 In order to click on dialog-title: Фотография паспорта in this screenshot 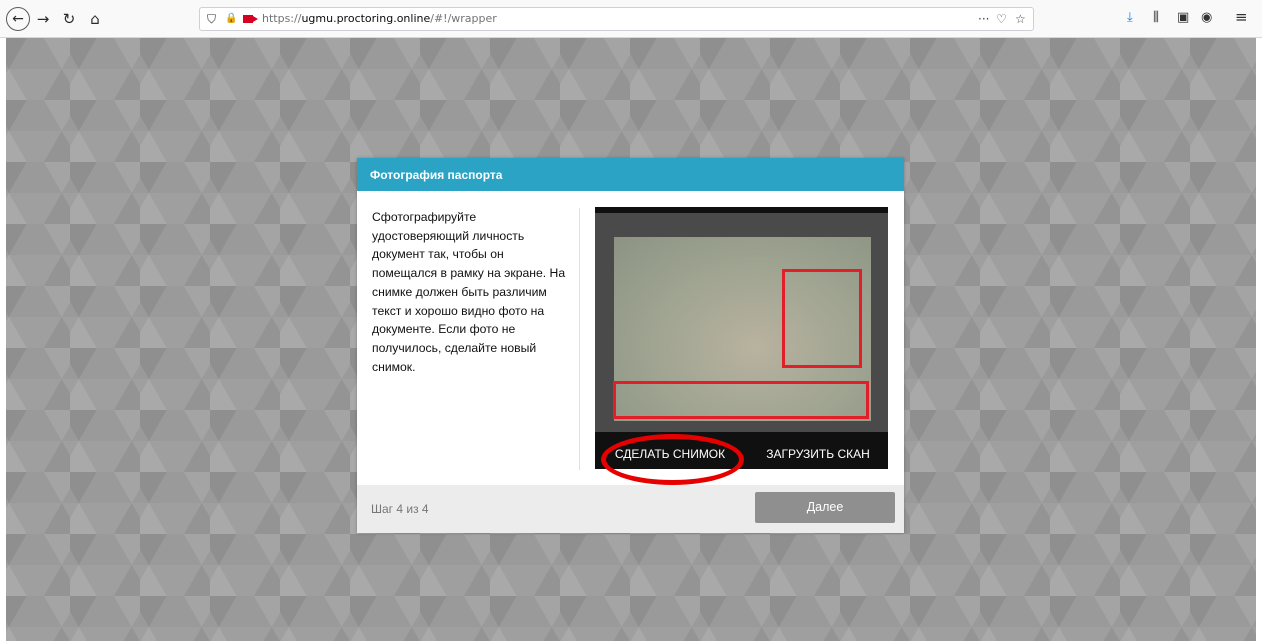, I will do `click(436, 175)`.